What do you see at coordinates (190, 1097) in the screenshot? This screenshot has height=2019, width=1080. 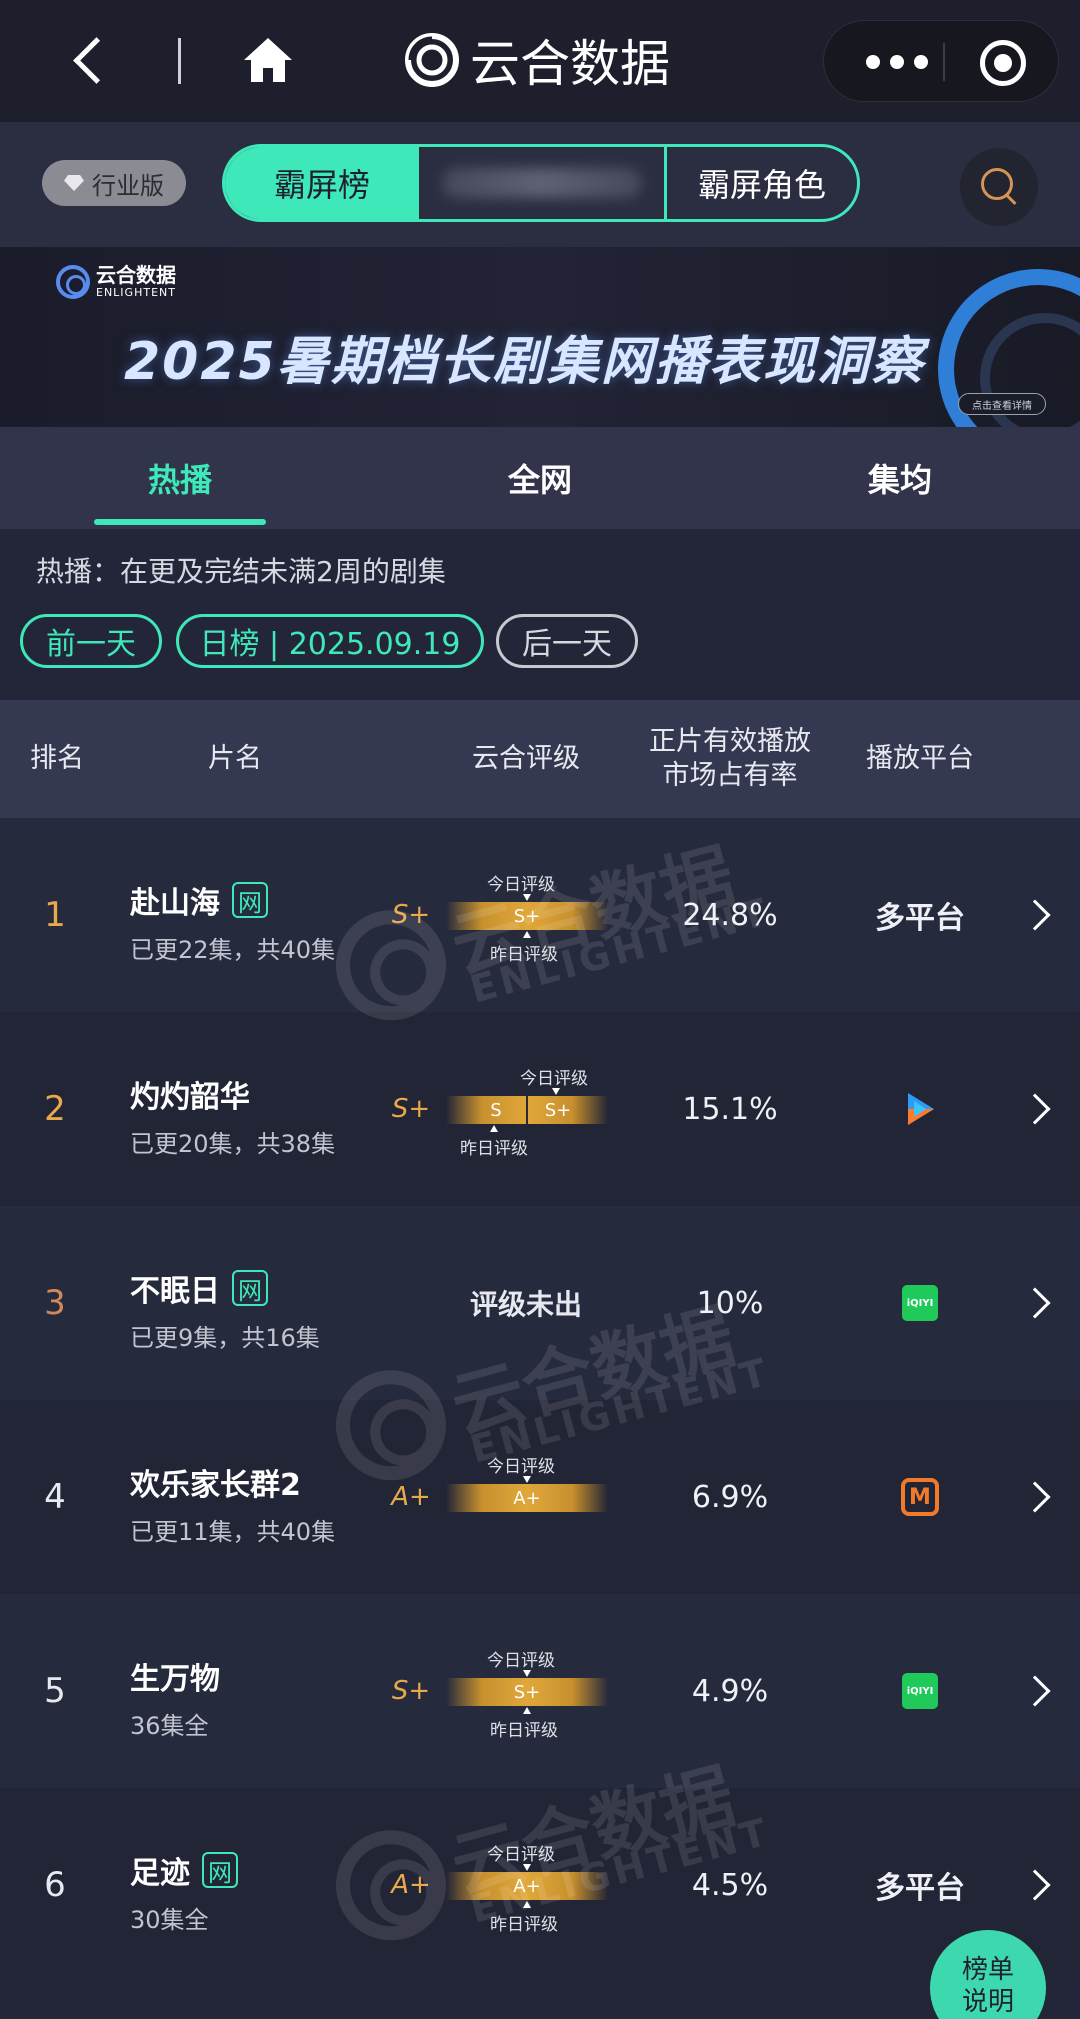 I see `show-title-text: 灼灼韶华` at bounding box center [190, 1097].